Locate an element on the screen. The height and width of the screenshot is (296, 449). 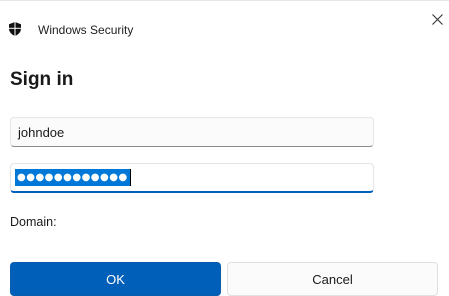
close-button is located at coordinates (437, 21).